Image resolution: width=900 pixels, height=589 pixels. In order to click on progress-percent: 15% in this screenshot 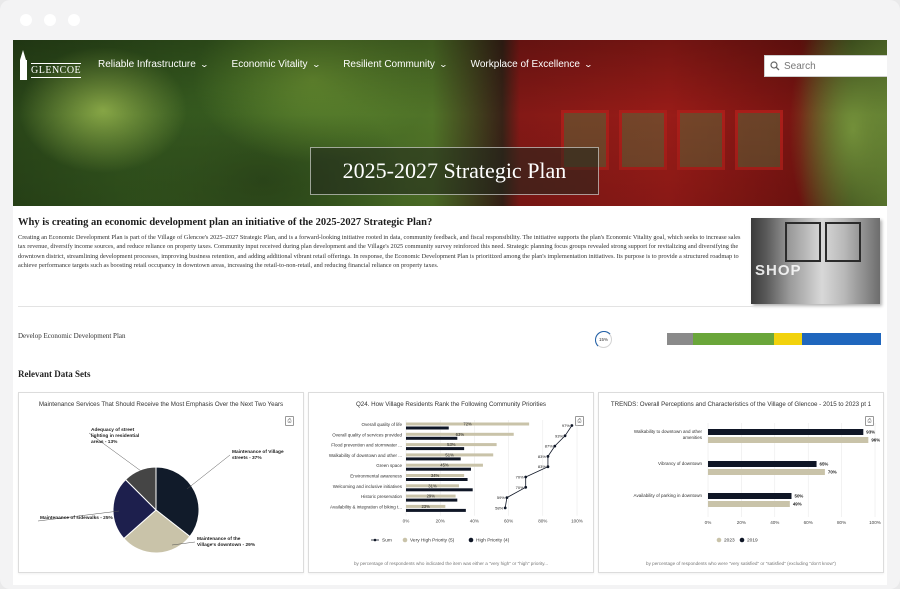, I will do `click(603, 339)`.